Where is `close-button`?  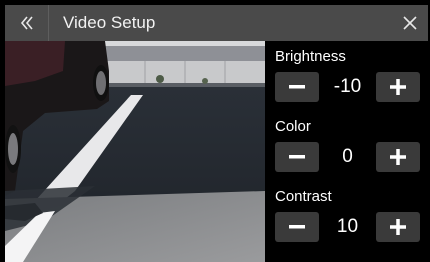
close-button is located at coordinates (410, 23).